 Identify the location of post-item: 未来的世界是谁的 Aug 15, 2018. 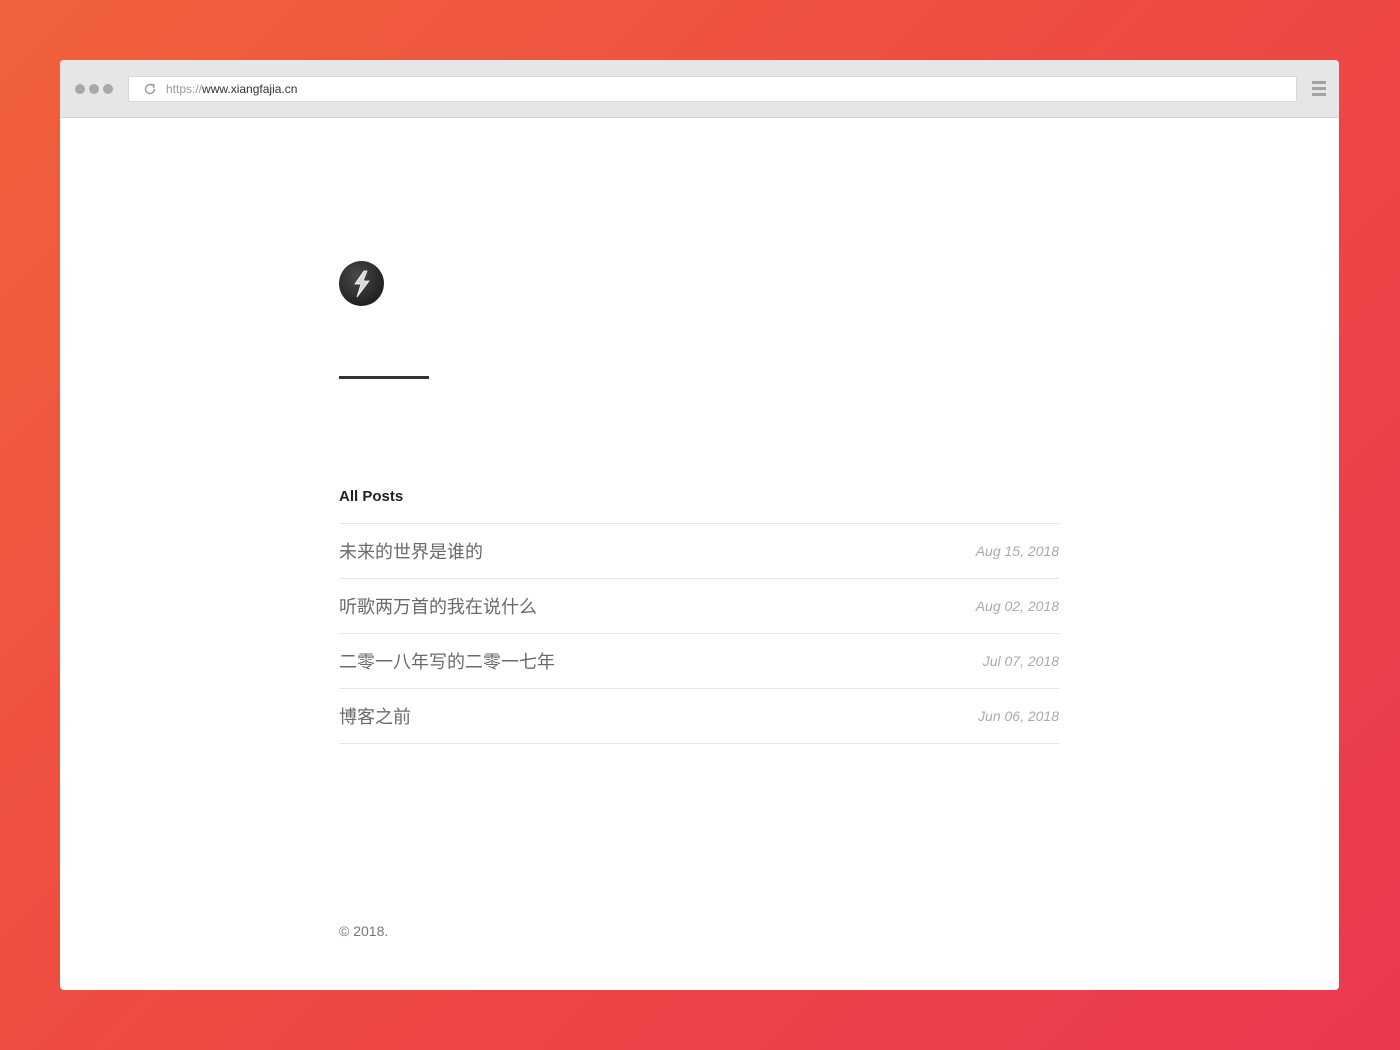
(699, 551).